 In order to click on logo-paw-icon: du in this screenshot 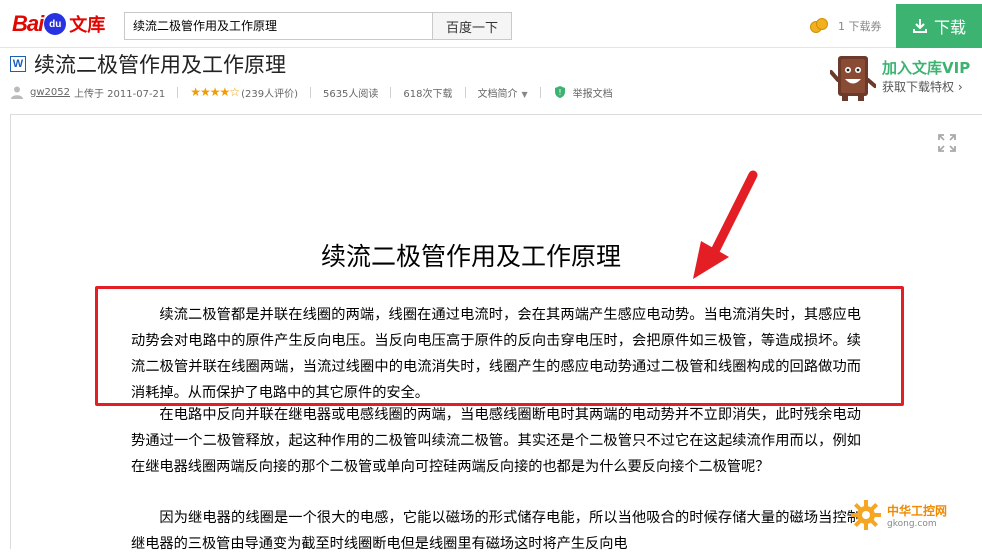, I will do `click(55, 24)`.